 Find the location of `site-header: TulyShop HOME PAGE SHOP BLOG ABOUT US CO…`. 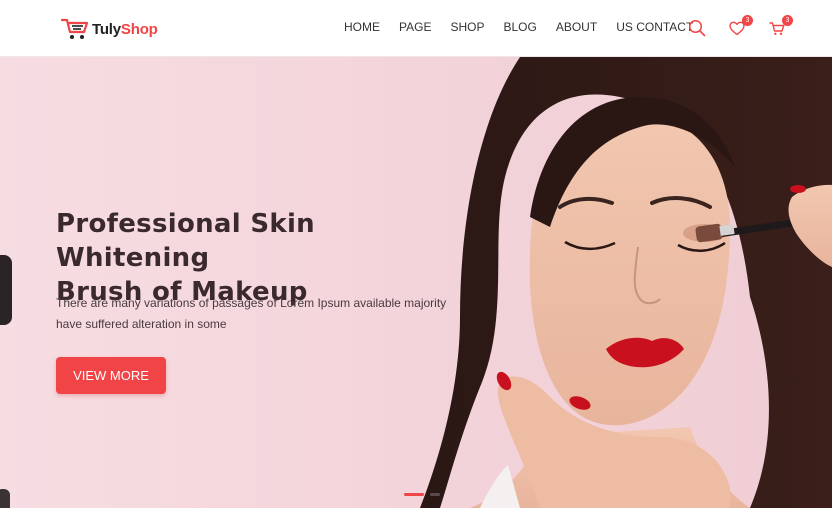

site-header: TulyShop HOME PAGE SHOP BLOG ABOUT US CO… is located at coordinates (416, 28).